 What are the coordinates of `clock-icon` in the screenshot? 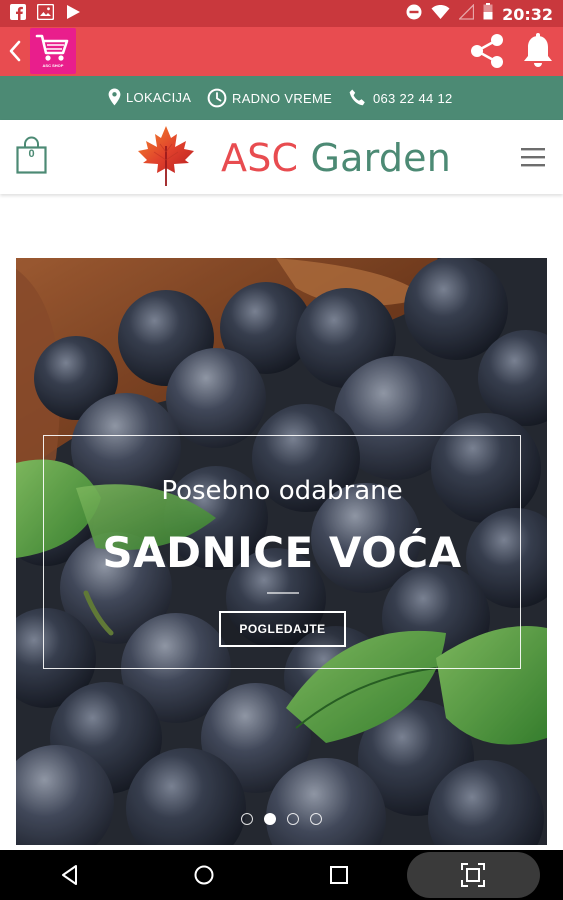 It's located at (217, 98).